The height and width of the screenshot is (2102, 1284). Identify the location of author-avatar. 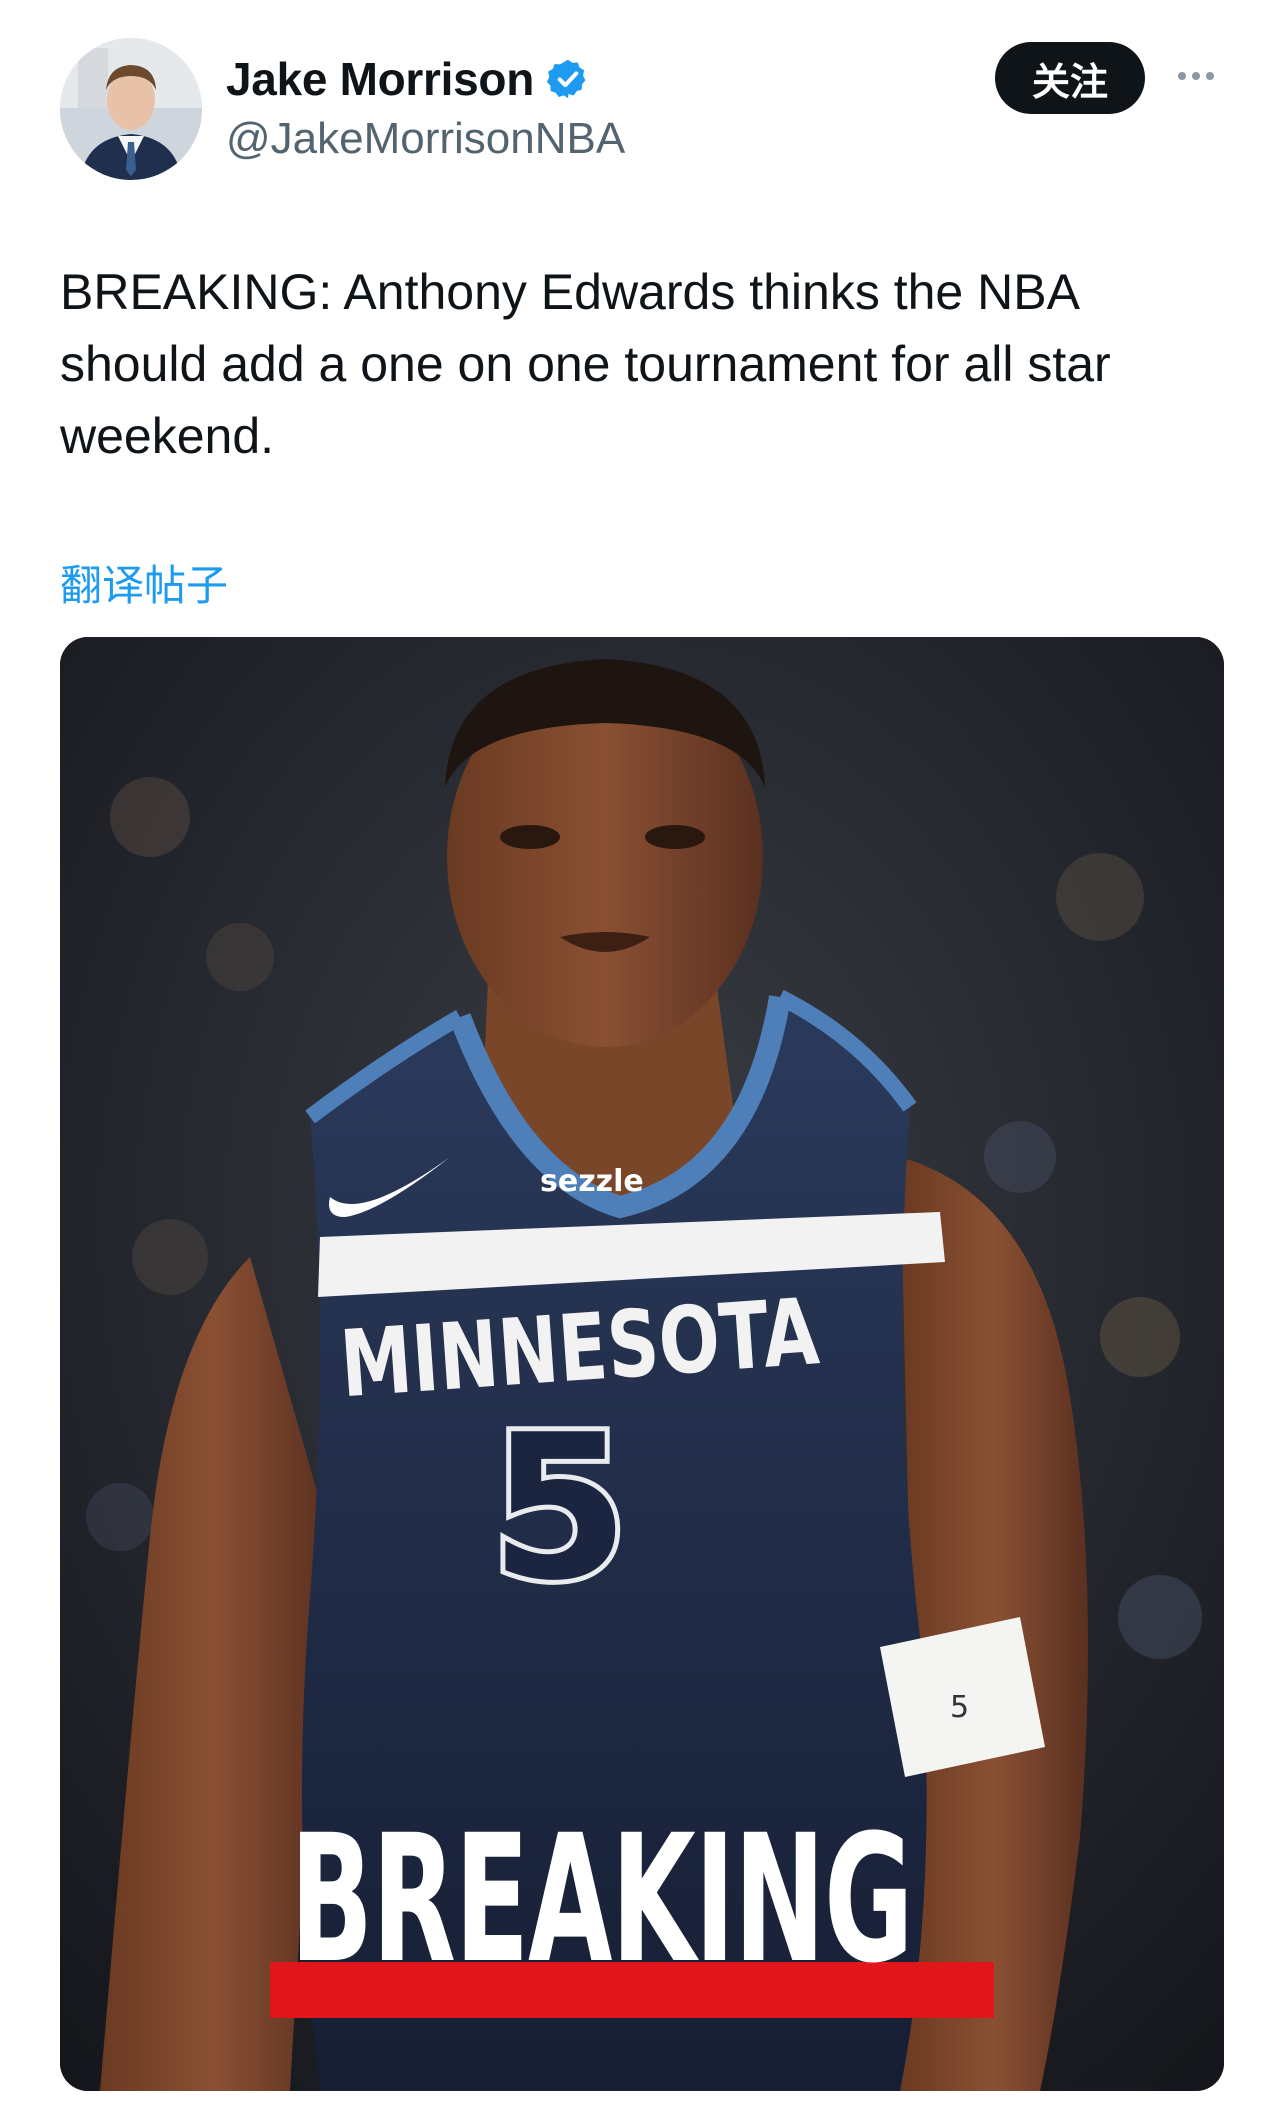
(131, 109).